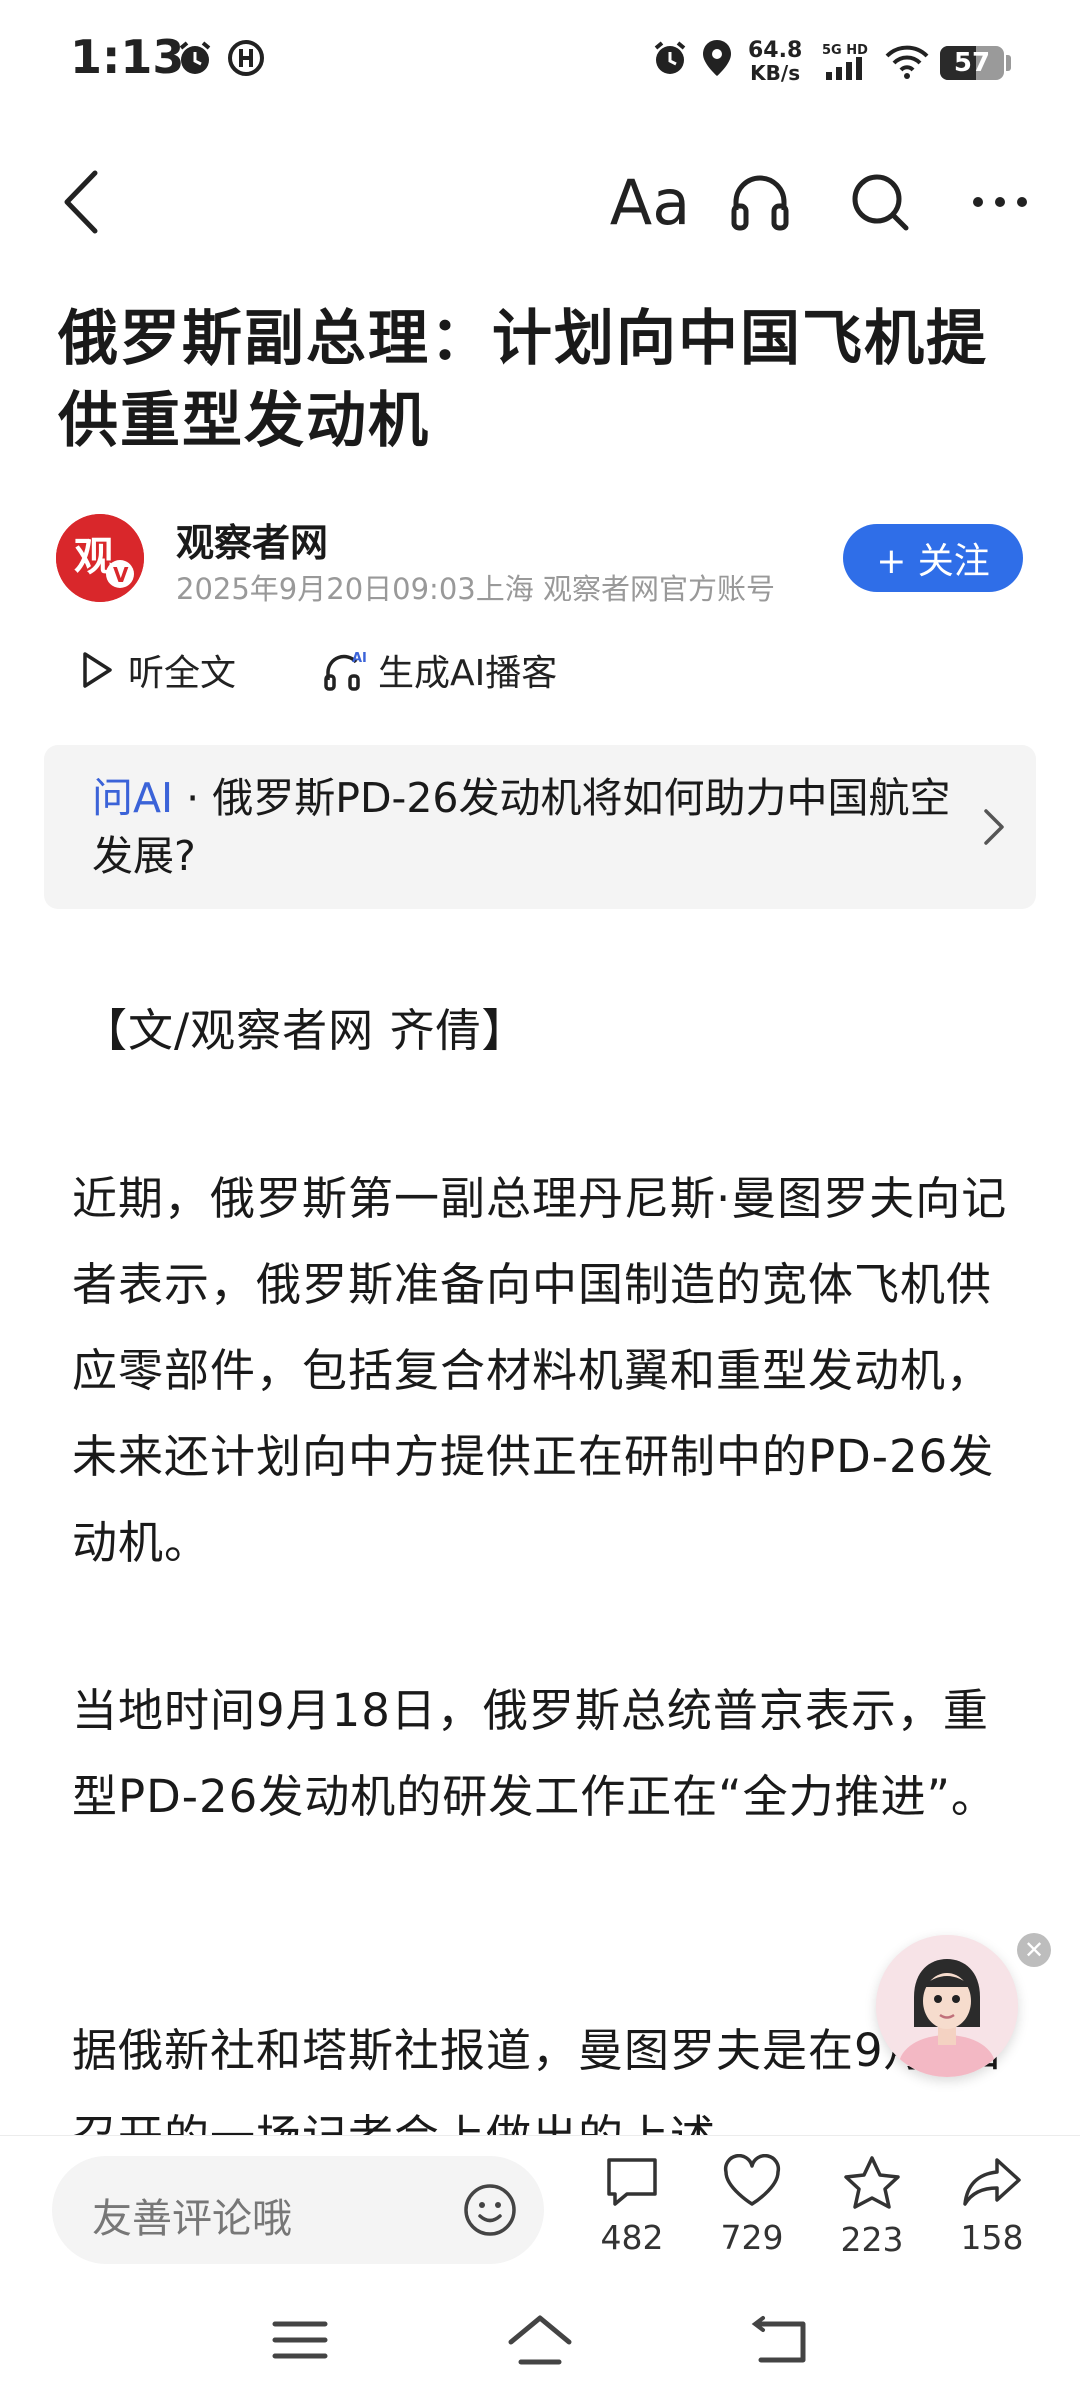  What do you see at coordinates (468, 673) in the screenshot?
I see `ai-podcast-label: 生成AI播客` at bounding box center [468, 673].